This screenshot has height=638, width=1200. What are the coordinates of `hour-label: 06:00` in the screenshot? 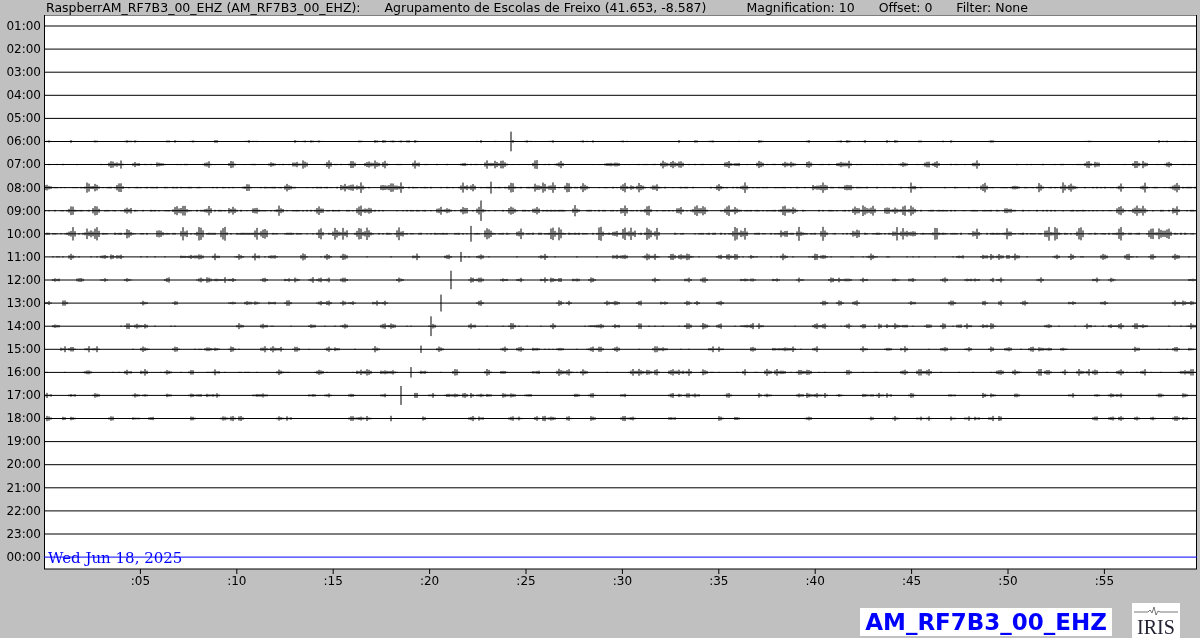 It's located at (23, 142).